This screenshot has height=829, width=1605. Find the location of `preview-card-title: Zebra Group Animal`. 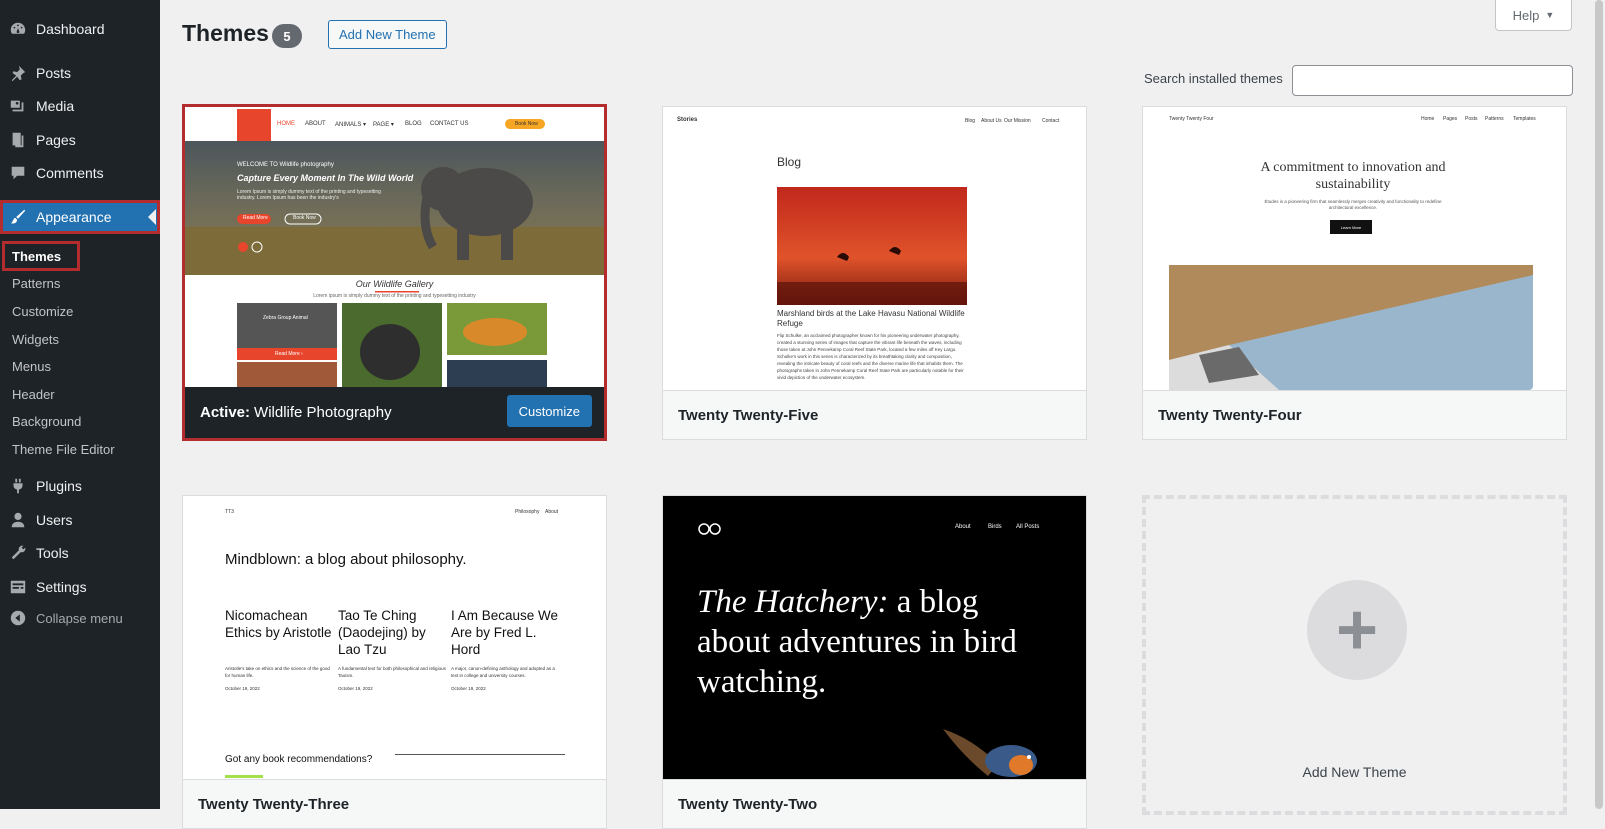

preview-card-title: Zebra Group Animal is located at coordinates (285, 318).